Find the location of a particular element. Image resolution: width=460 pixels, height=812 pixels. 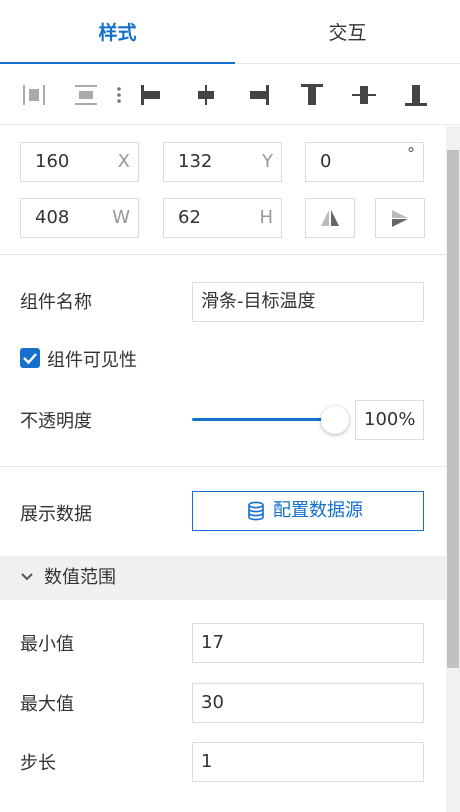

tab-interaction: 交互 is located at coordinates (347, 32).